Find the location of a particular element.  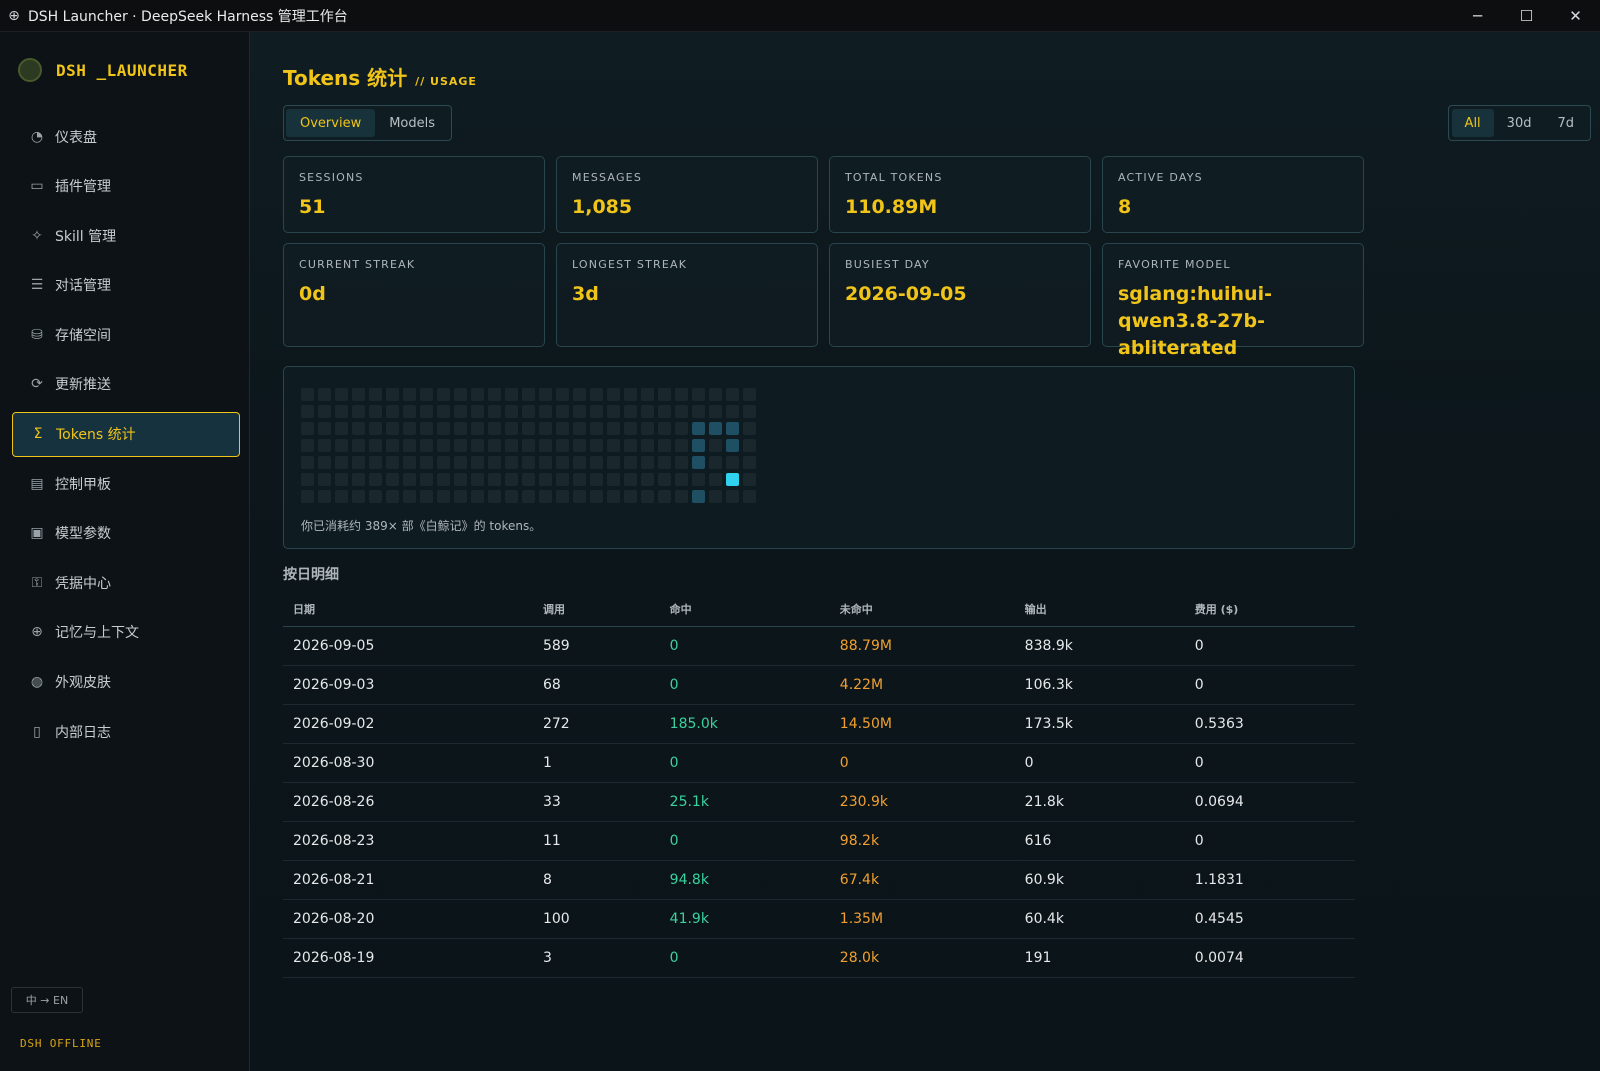

sidebar-item: ▯ 内部日志 is located at coordinates (126, 731).